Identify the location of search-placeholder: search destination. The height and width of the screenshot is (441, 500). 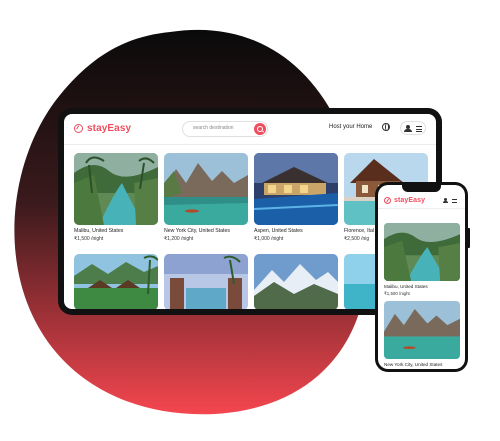
(213, 128).